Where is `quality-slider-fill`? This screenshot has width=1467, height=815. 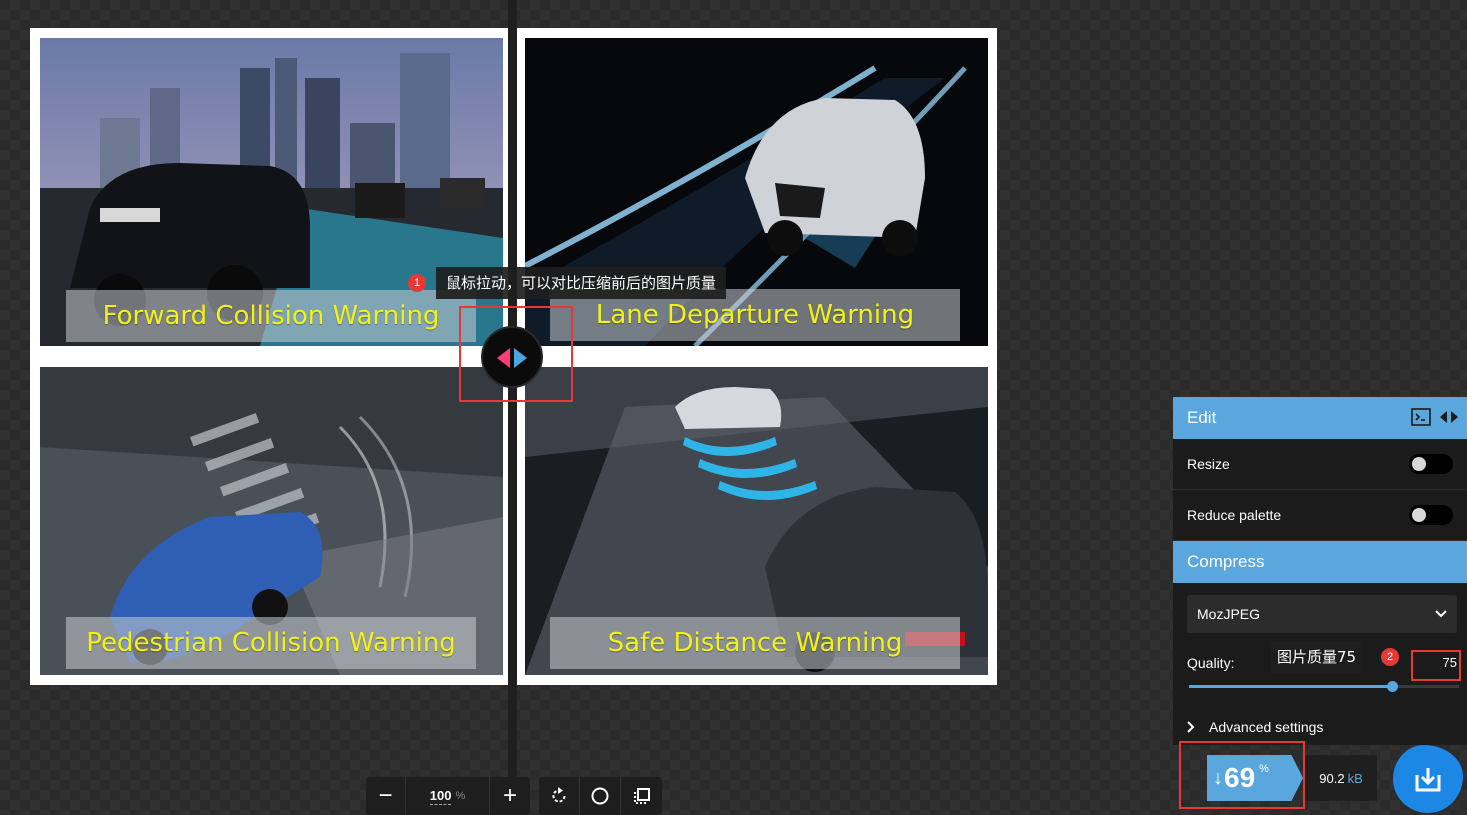 quality-slider-fill is located at coordinates (1290, 686).